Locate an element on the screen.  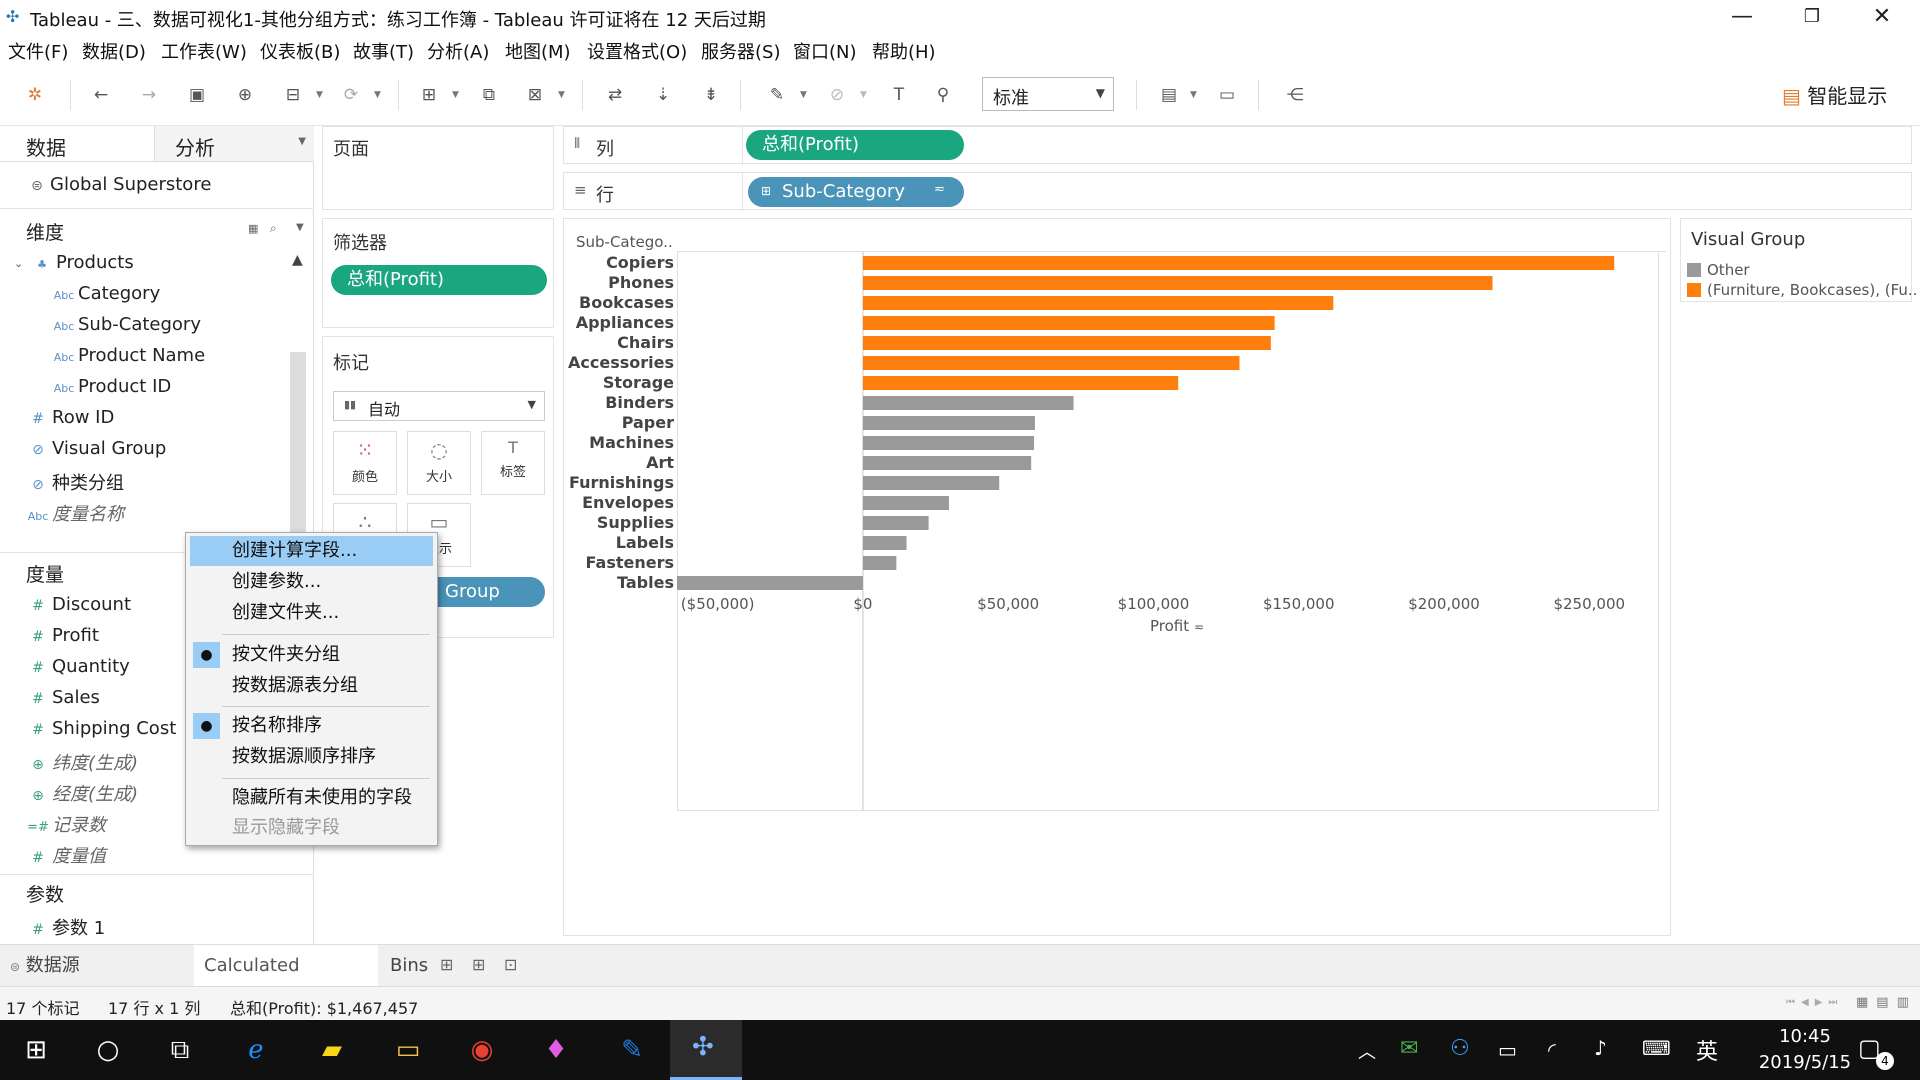
field-discount: # Discount is located at coordinates (77, 609).